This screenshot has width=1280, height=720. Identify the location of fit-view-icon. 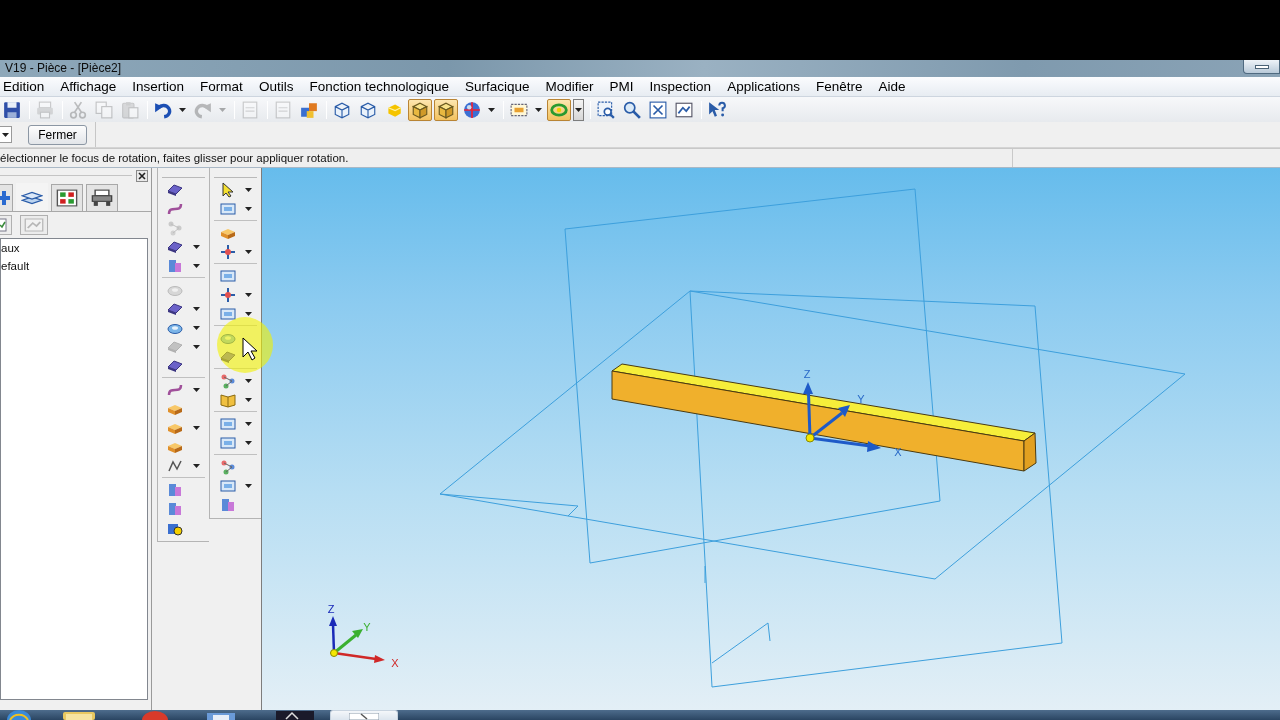
(658, 109).